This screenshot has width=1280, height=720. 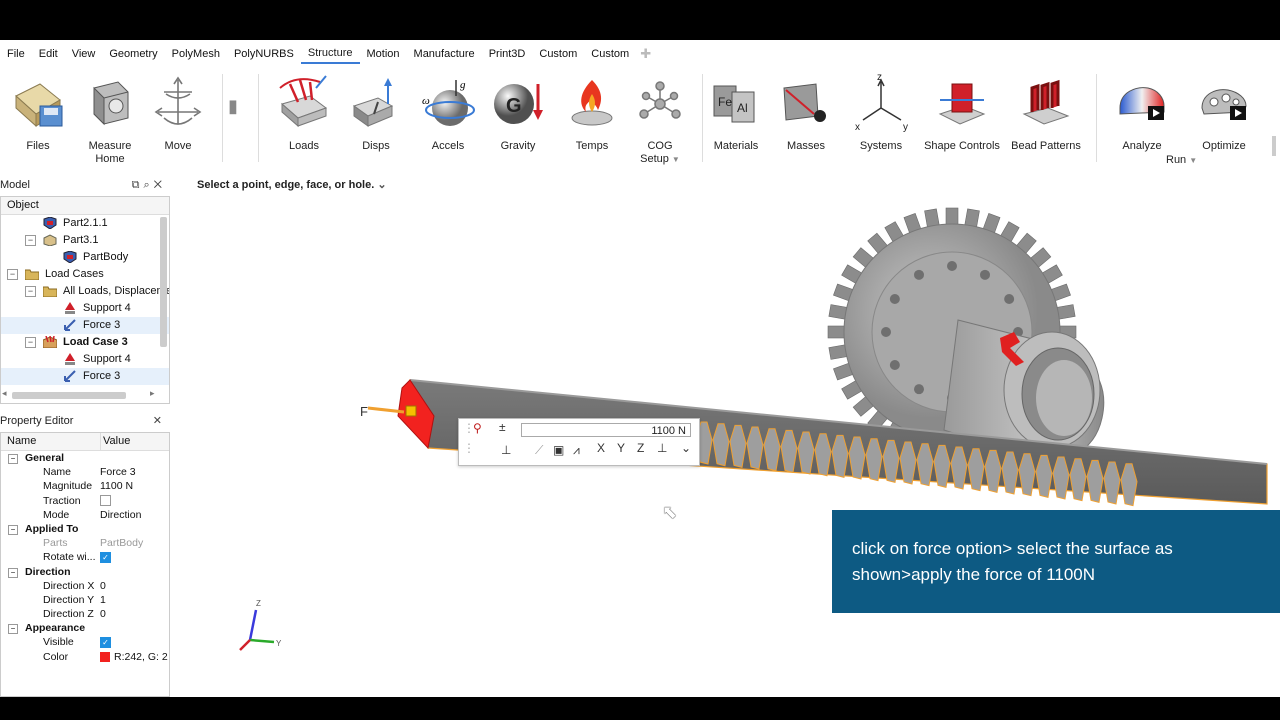 What do you see at coordinates (686, 448) in the screenshot?
I see `expand-icon: ⌄` at bounding box center [686, 448].